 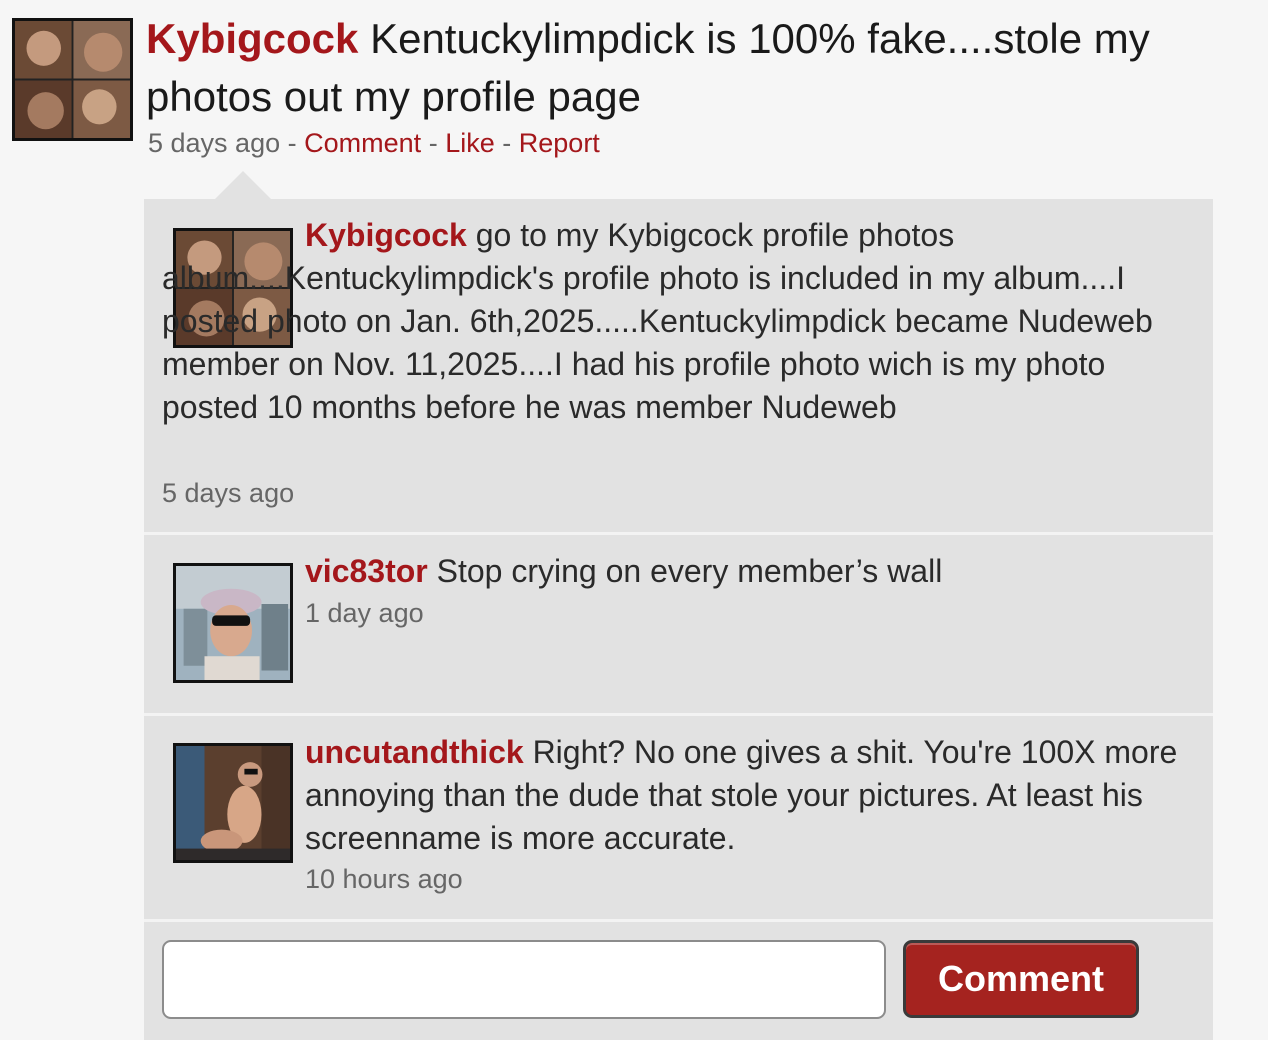 What do you see at coordinates (678, 920) in the screenshot?
I see `comment-divider` at bounding box center [678, 920].